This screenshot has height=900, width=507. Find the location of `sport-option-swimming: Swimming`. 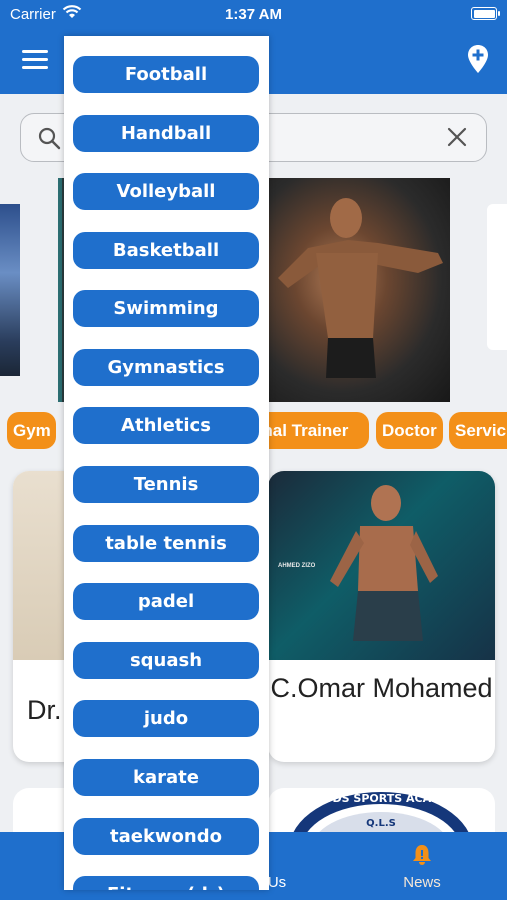

sport-option-swimming: Swimming is located at coordinates (166, 308).